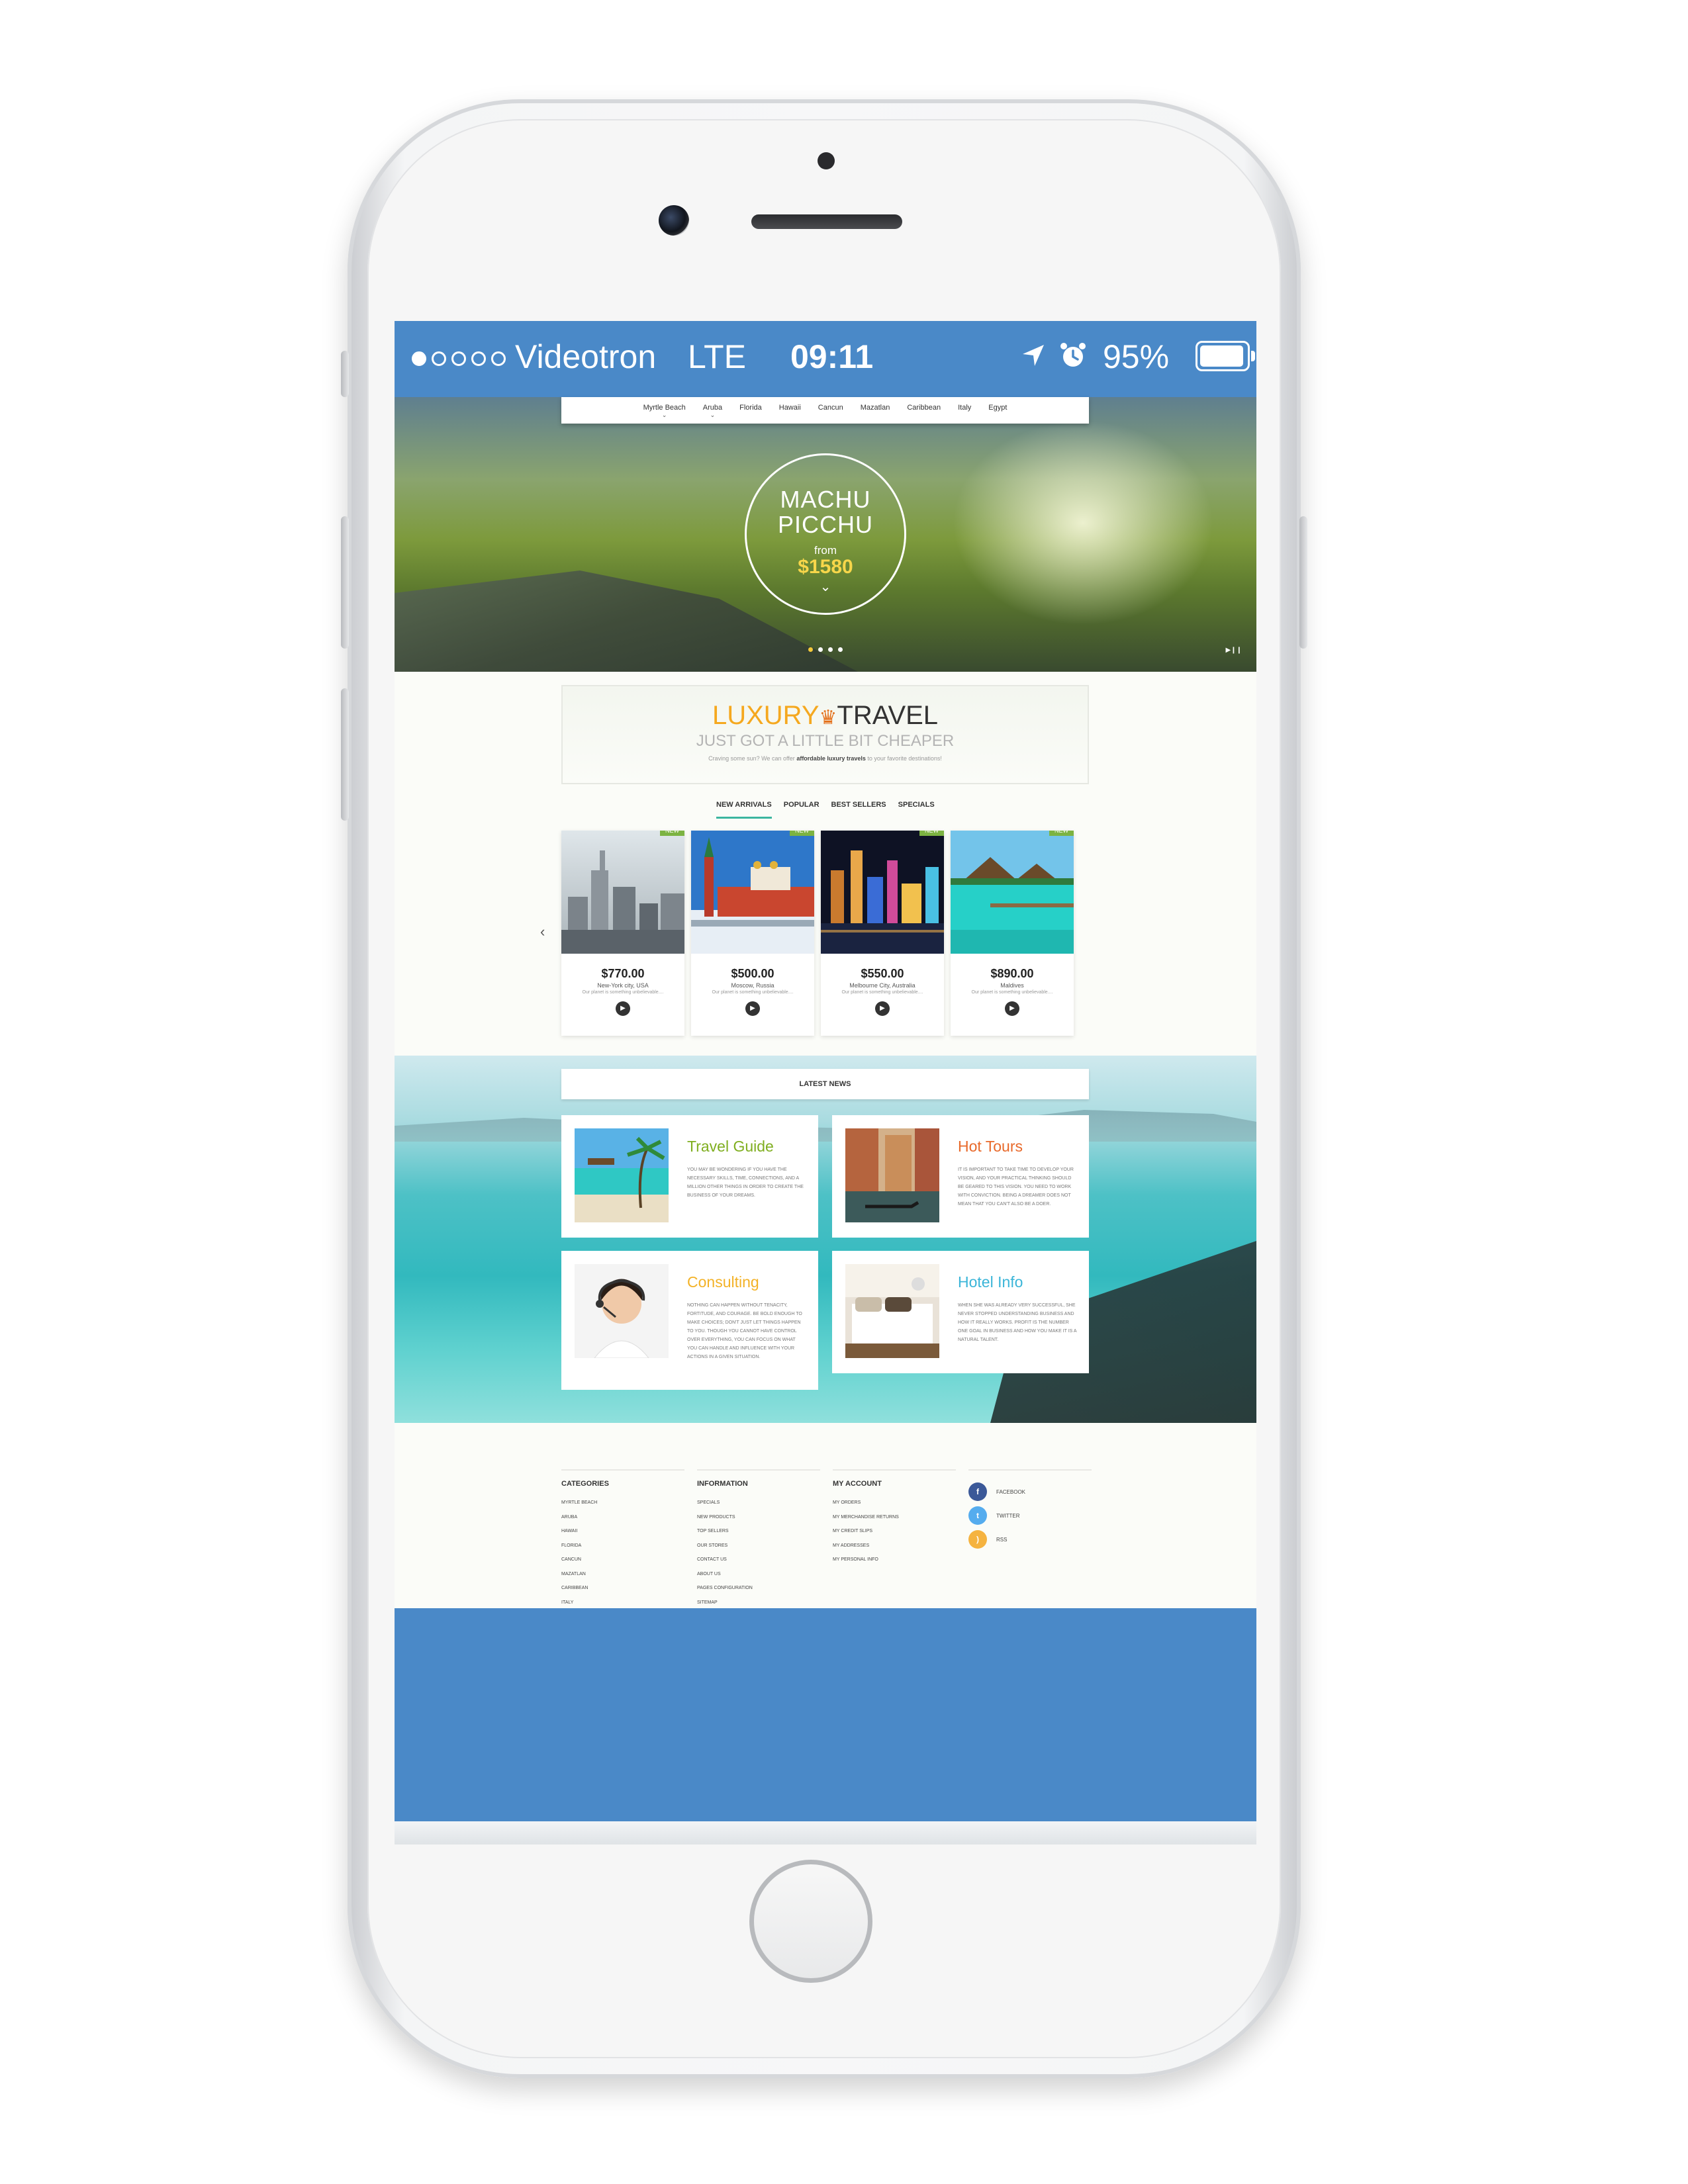 This screenshot has width=1688, height=2184. I want to click on hero-offer-badge: MACHU PICCHU from $1580 ⌄, so click(825, 534).